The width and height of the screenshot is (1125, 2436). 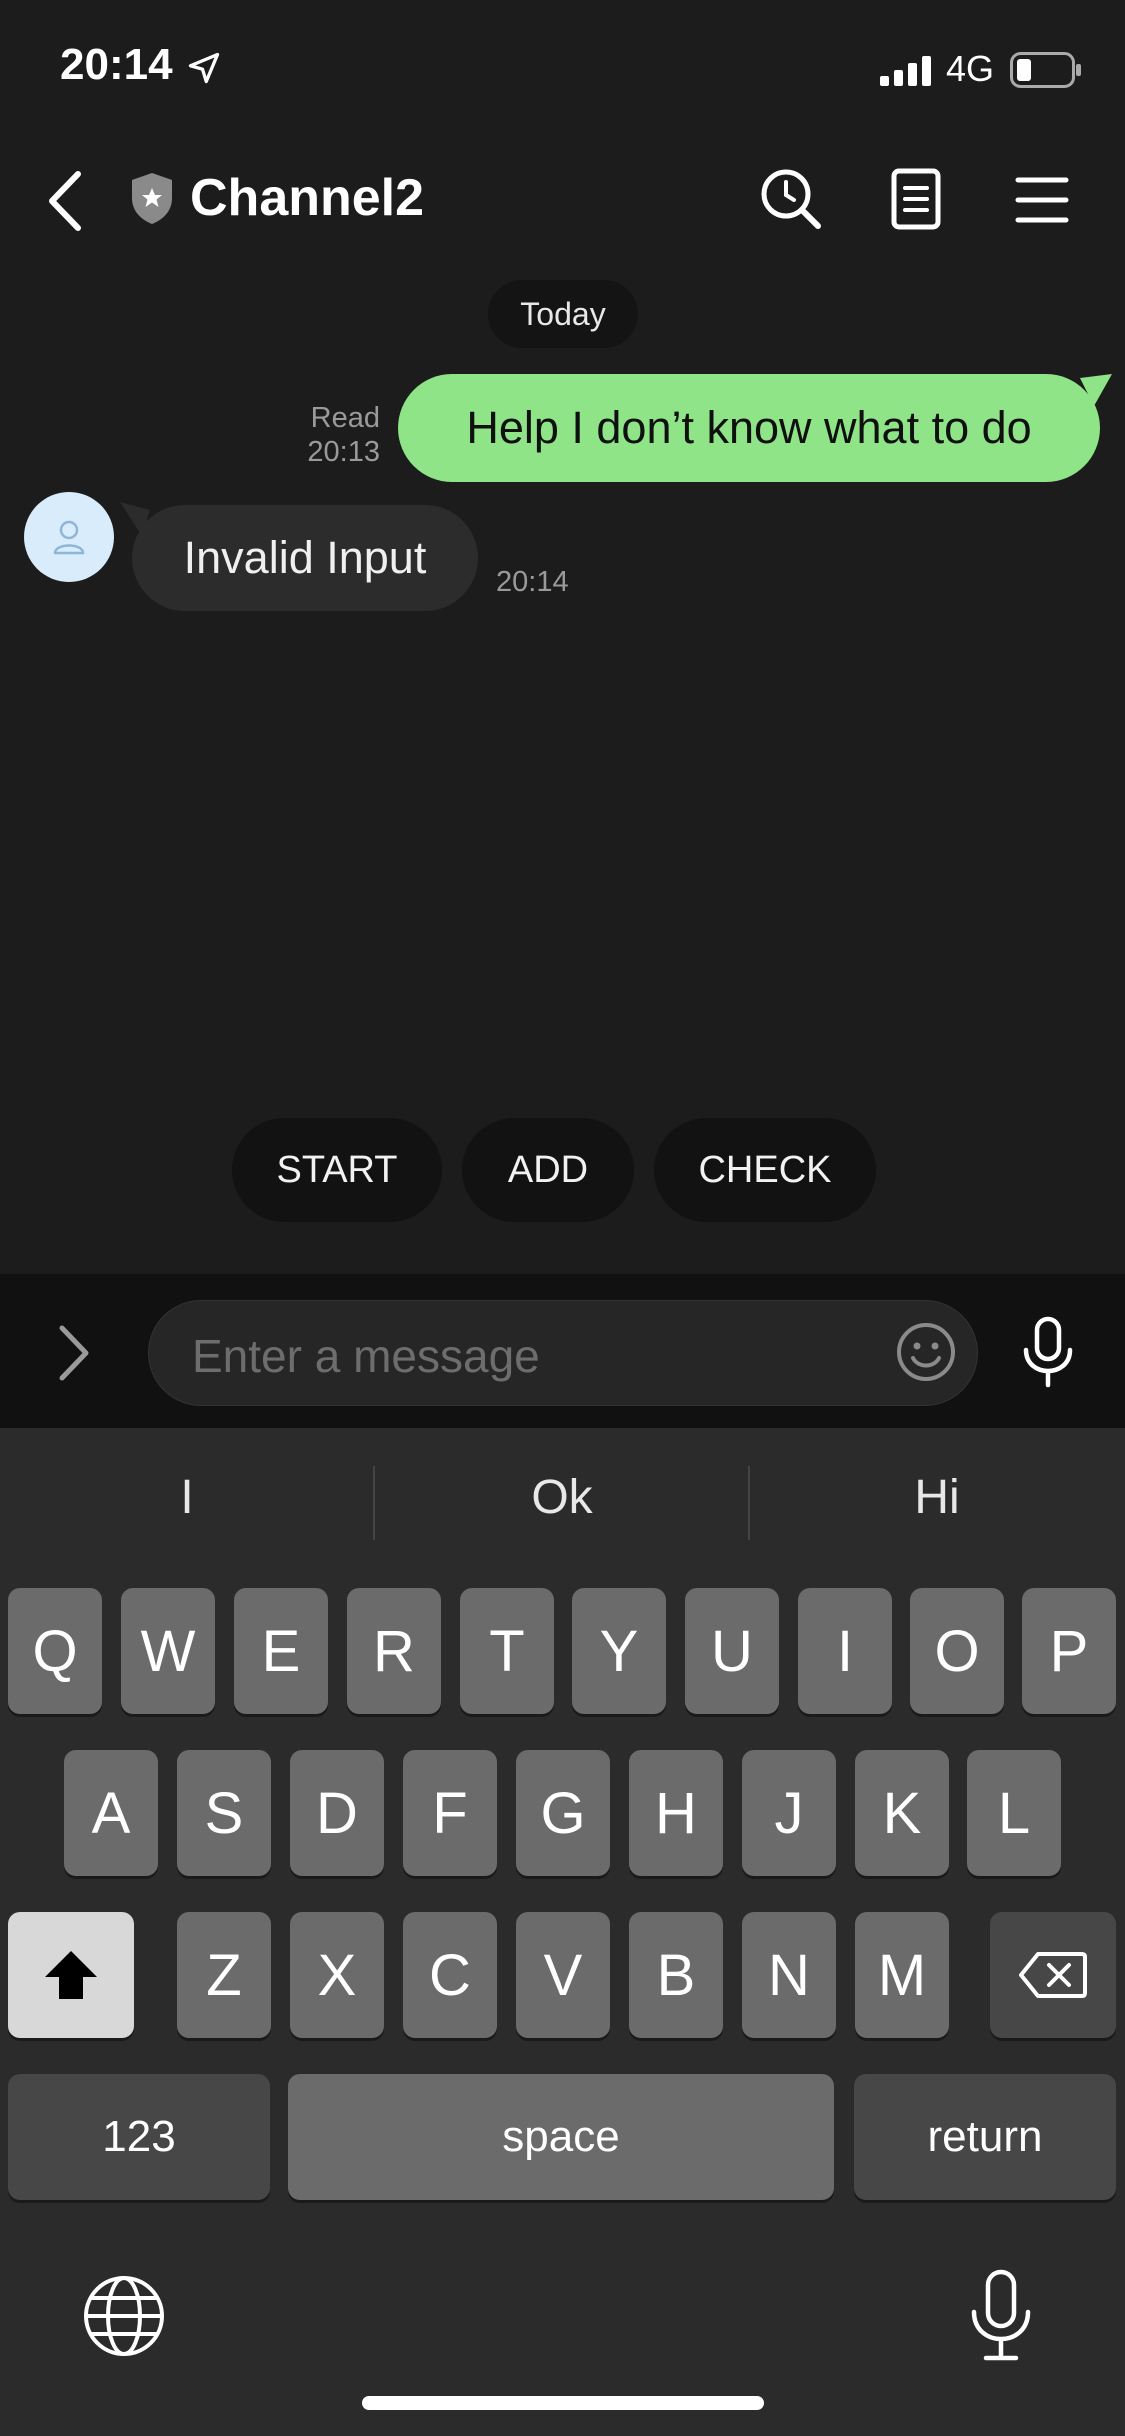 I want to click on key-x: X, so click(x=337, y=1975).